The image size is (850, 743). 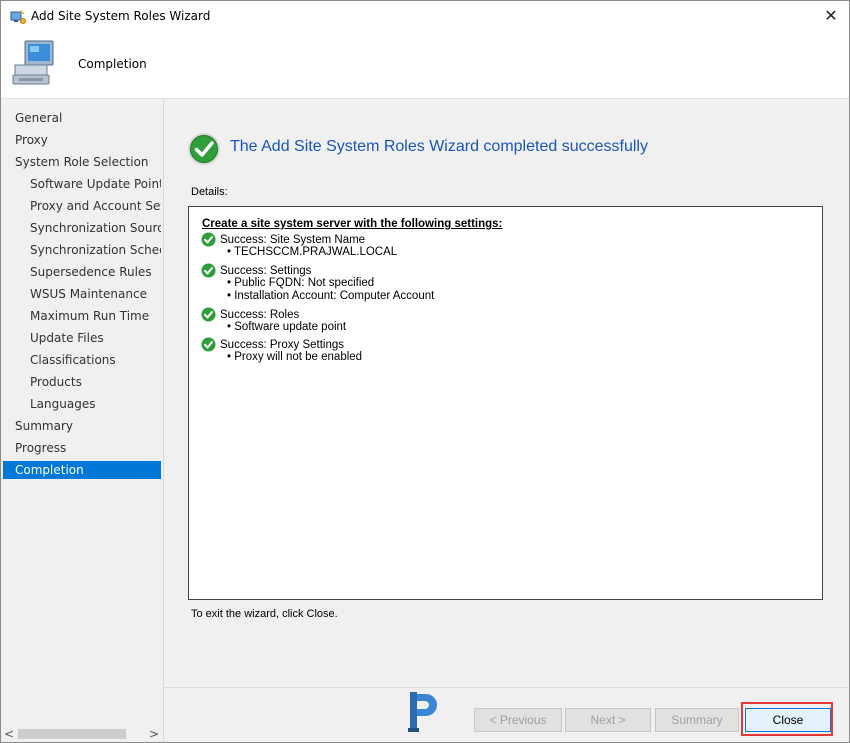 I want to click on sidebar-item-wsus-maintenance: WSUS Maintenance, so click(x=82, y=294).